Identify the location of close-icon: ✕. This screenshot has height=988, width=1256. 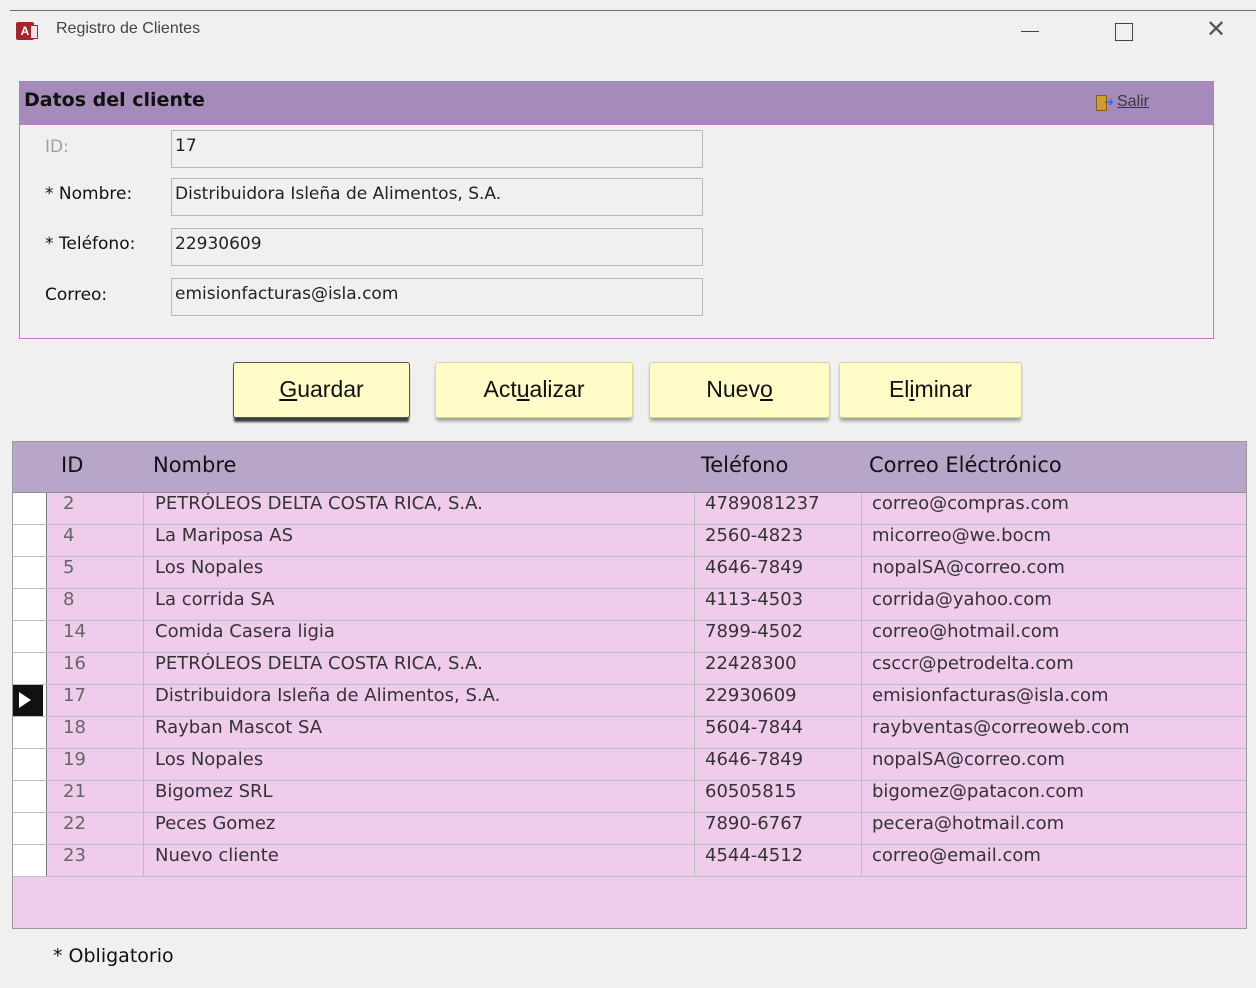
(1216, 29).